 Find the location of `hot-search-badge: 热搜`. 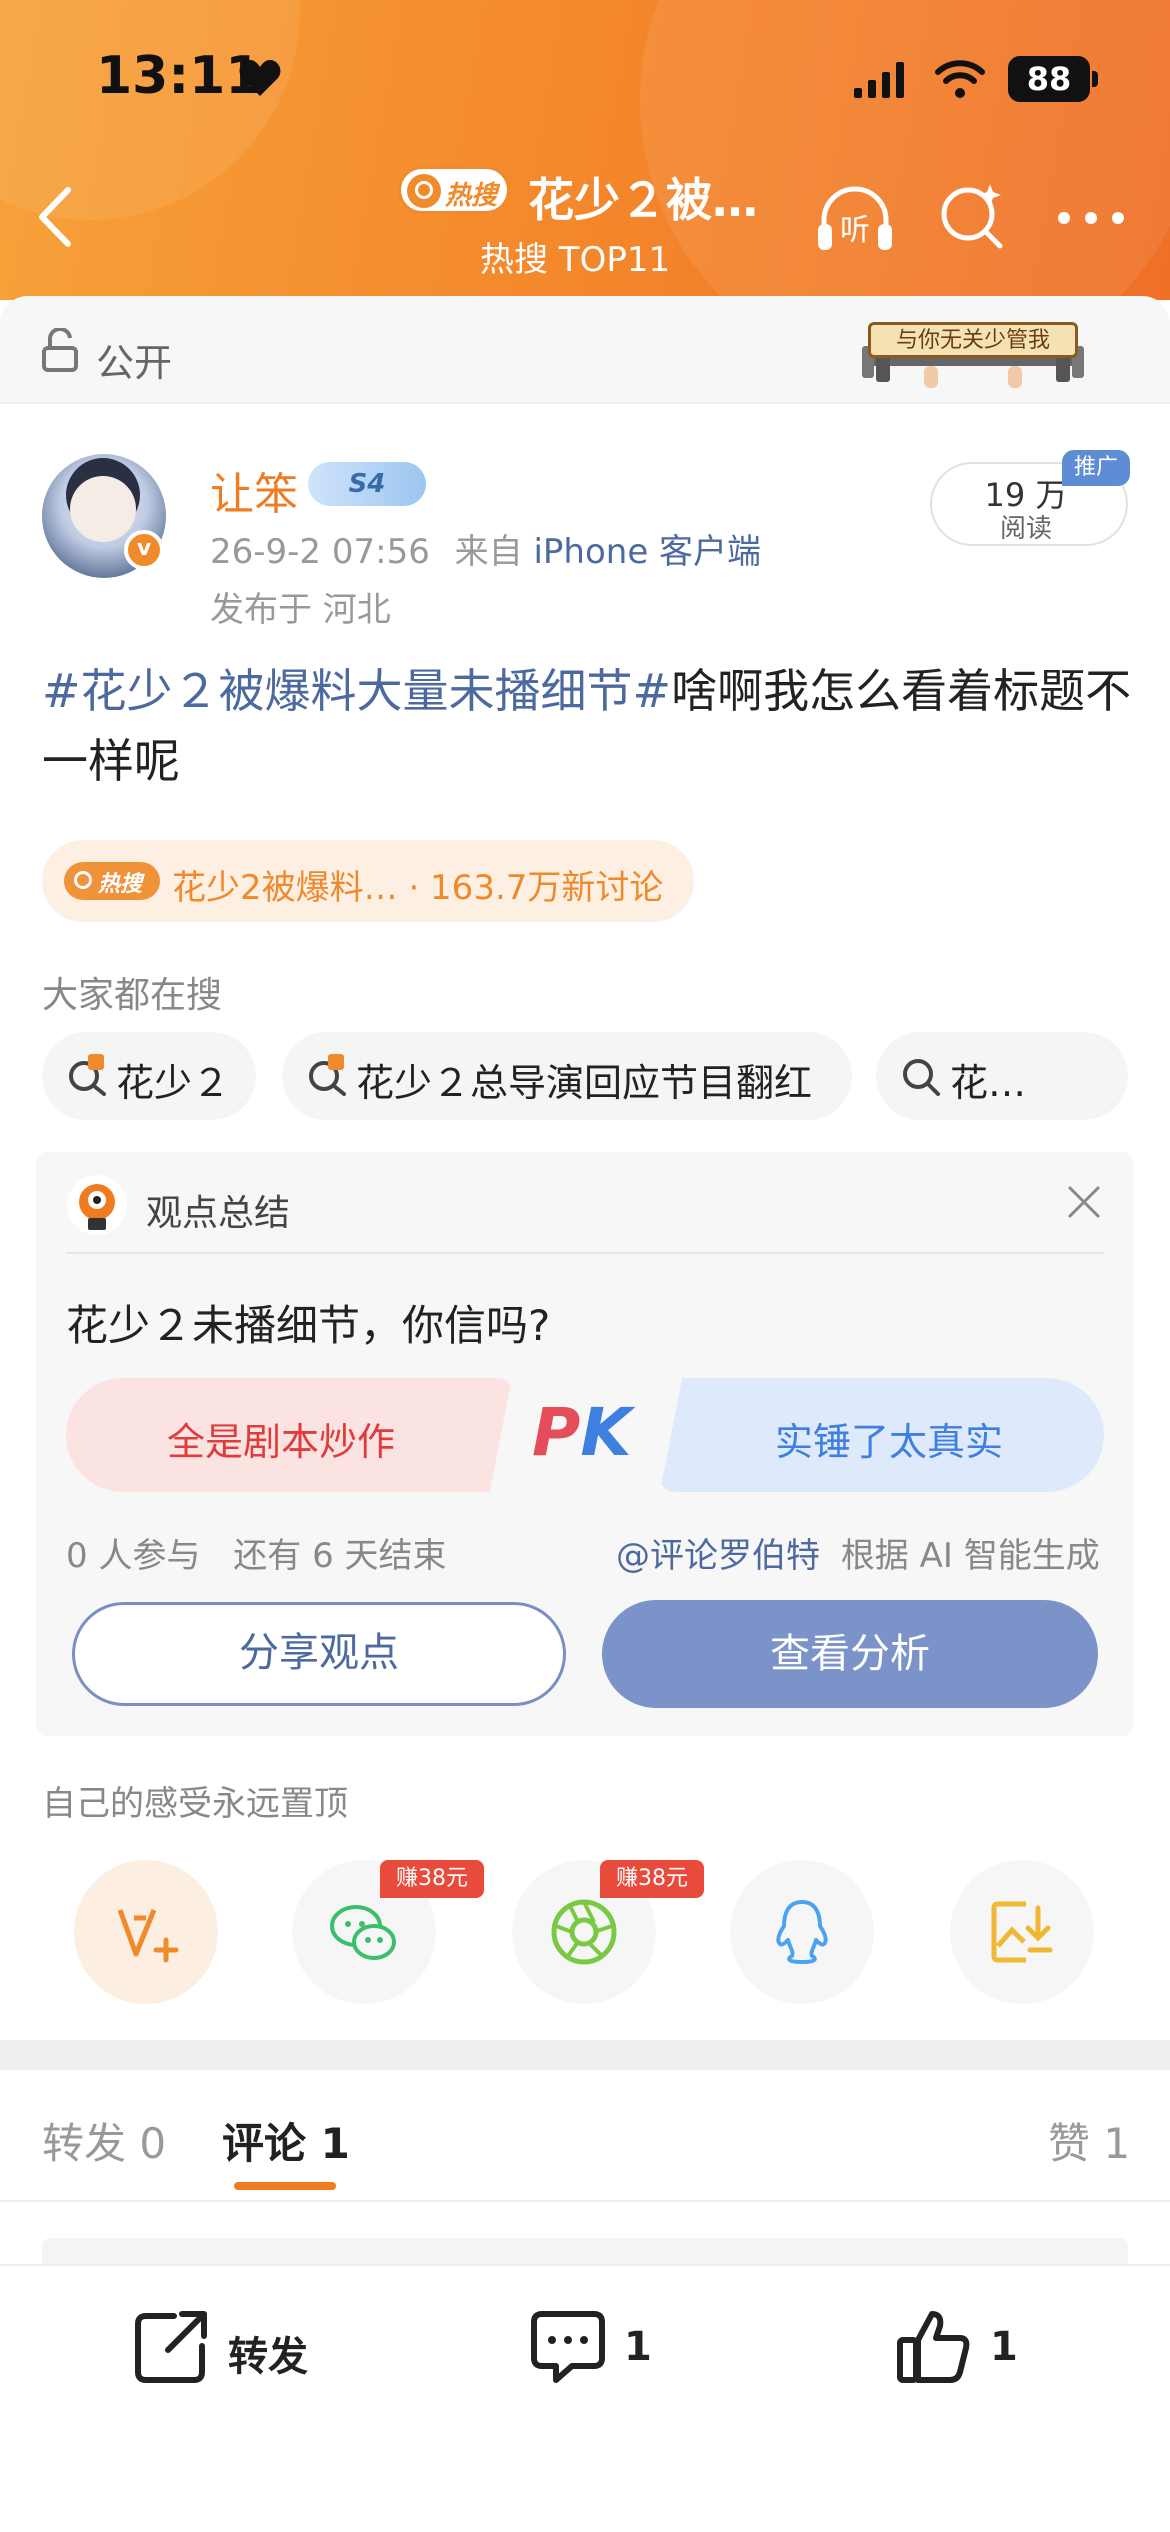

hot-search-badge: 热搜 is located at coordinates (454, 190).